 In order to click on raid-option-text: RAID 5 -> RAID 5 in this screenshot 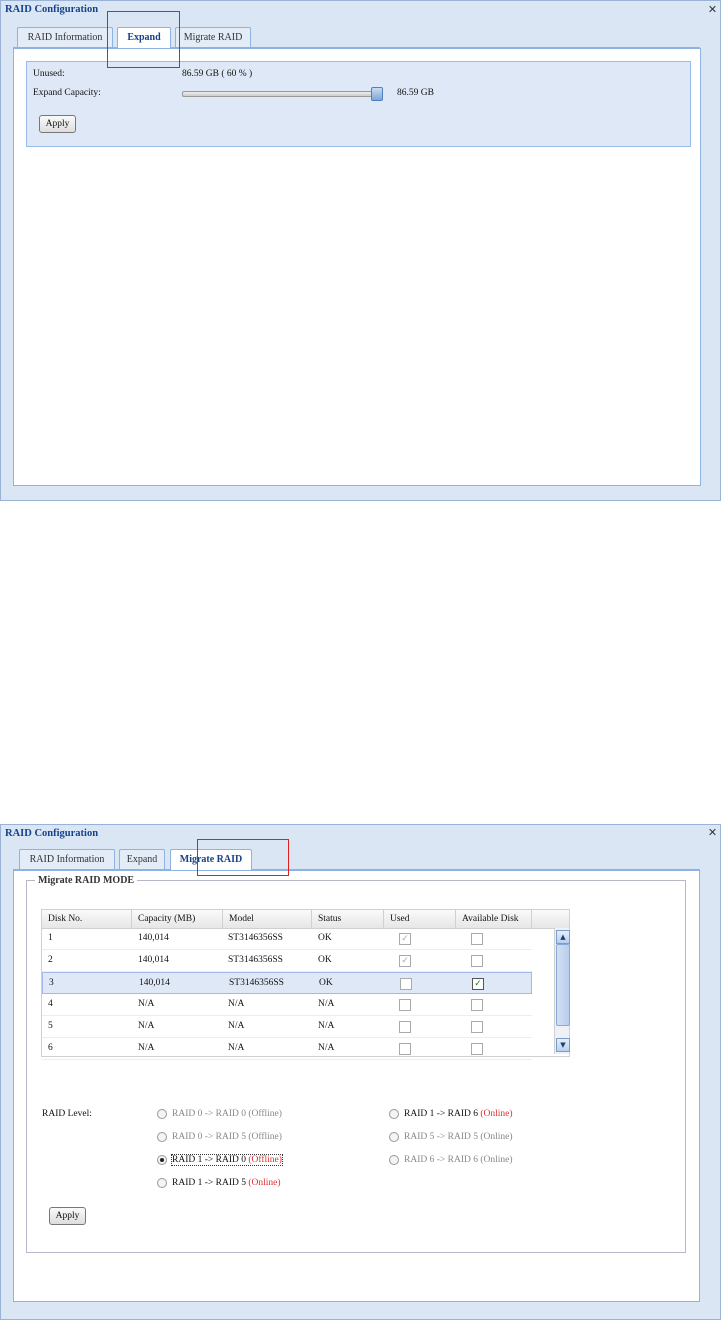, I will do `click(441, 1137)`.